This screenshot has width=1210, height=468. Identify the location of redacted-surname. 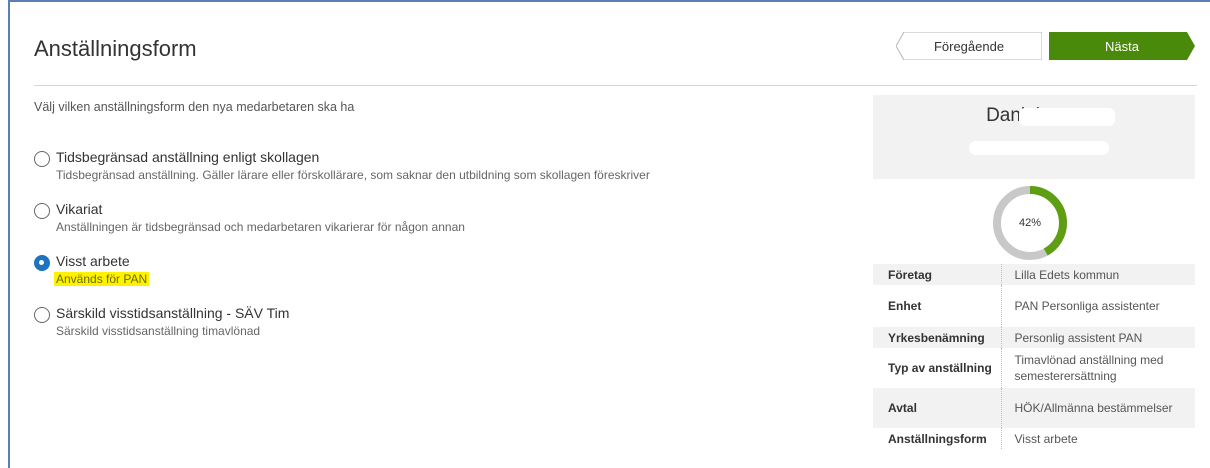
(1067, 117).